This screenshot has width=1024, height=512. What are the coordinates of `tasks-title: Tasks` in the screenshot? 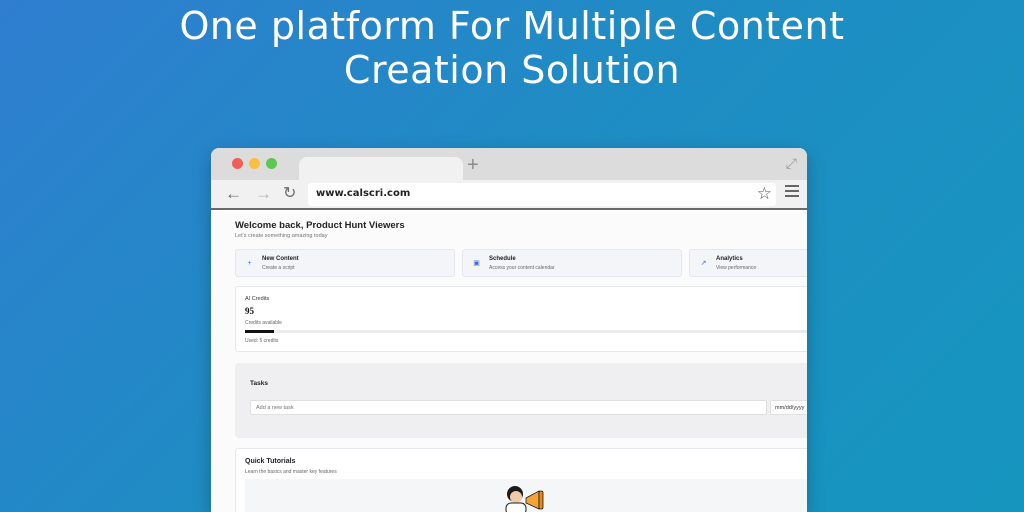 It's located at (259, 383).